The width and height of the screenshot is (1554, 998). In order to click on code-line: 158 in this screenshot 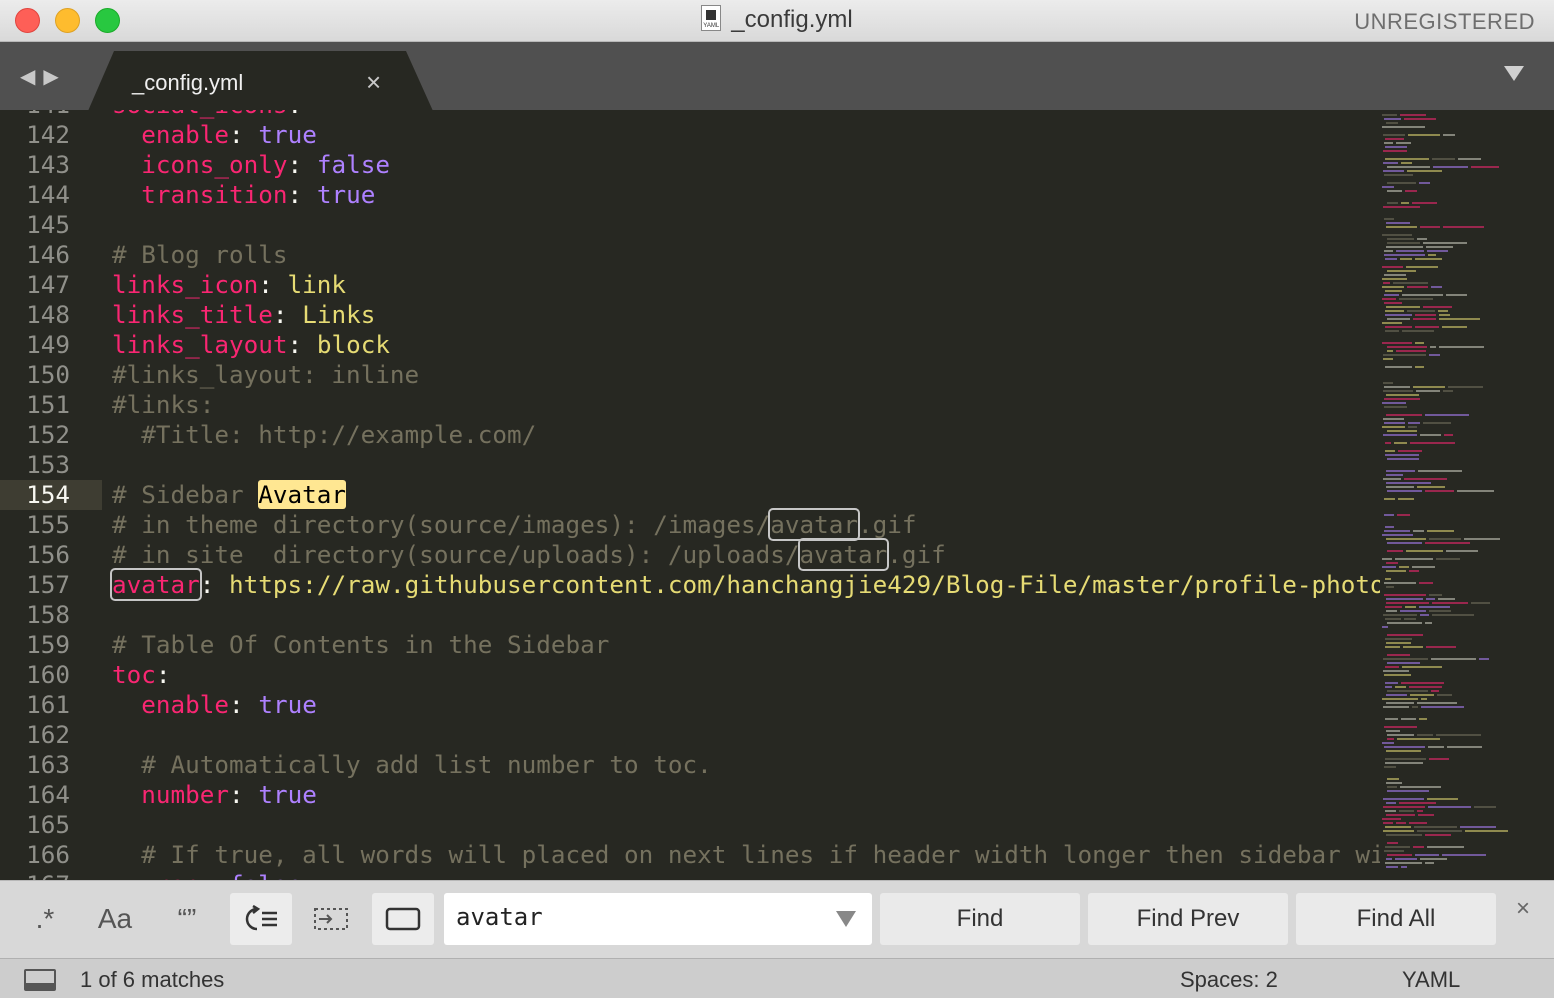, I will do `click(690, 615)`.